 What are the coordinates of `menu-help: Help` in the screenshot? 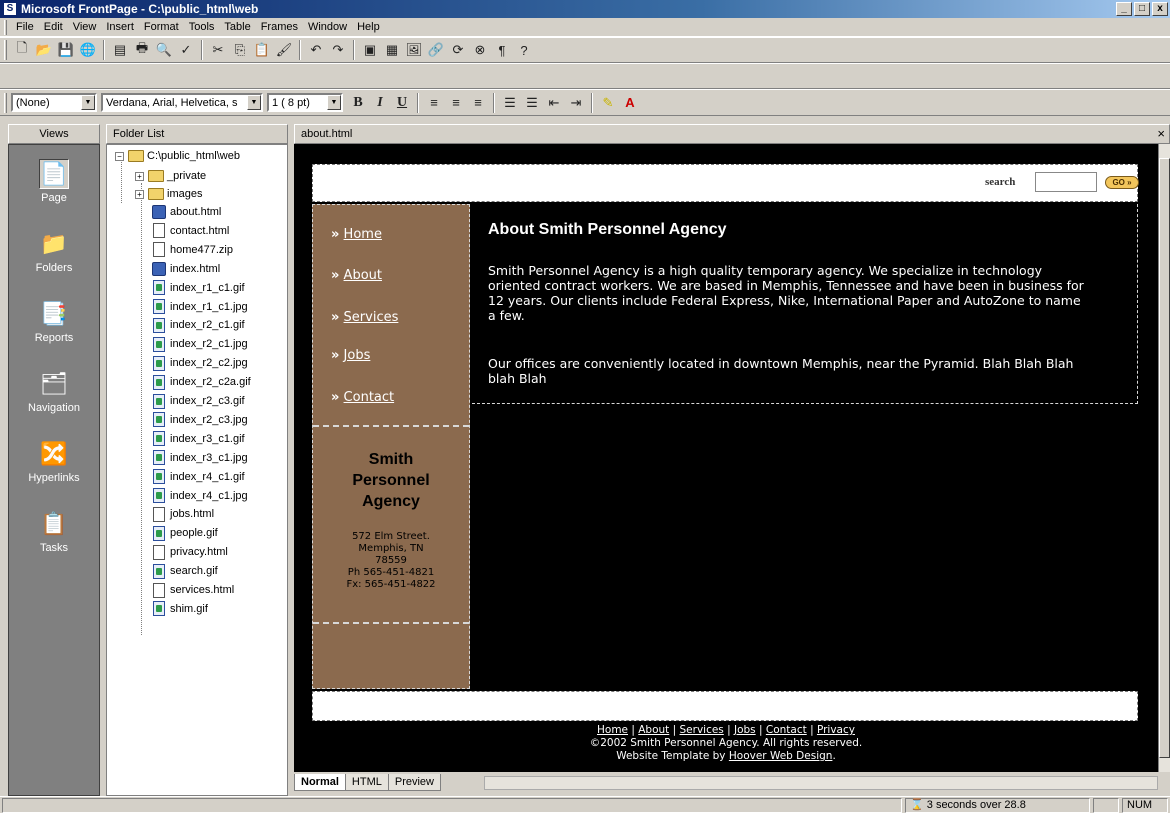 It's located at (368, 27).